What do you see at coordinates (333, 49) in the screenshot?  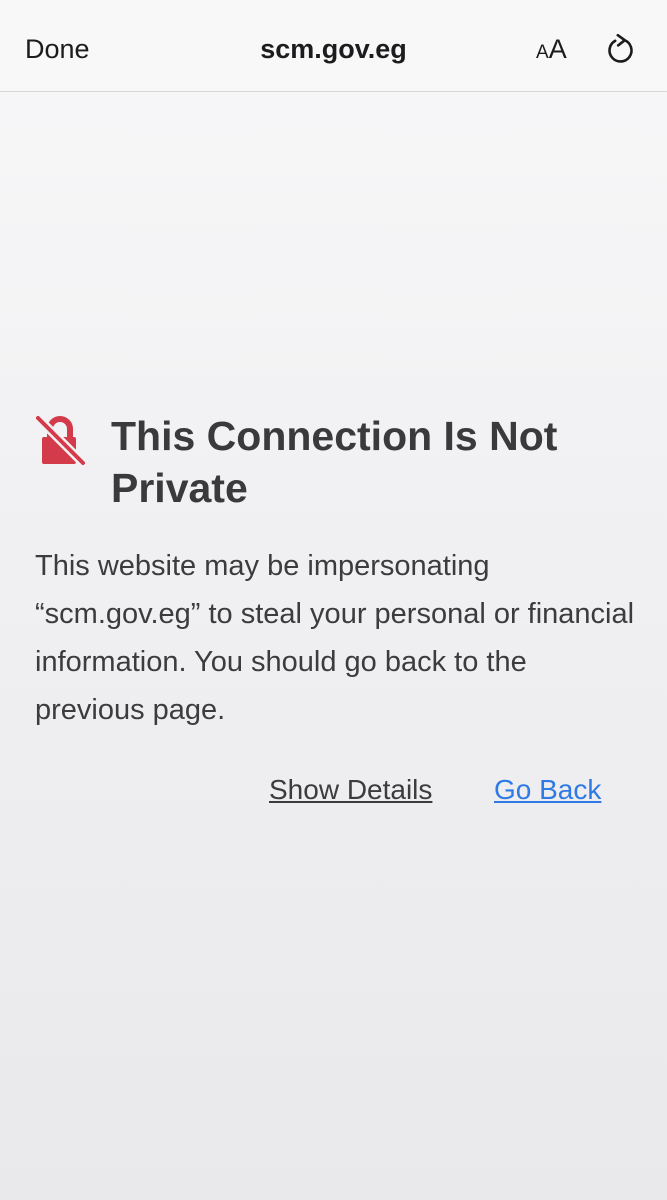 I see `page-url-title: scm.gov.eg` at bounding box center [333, 49].